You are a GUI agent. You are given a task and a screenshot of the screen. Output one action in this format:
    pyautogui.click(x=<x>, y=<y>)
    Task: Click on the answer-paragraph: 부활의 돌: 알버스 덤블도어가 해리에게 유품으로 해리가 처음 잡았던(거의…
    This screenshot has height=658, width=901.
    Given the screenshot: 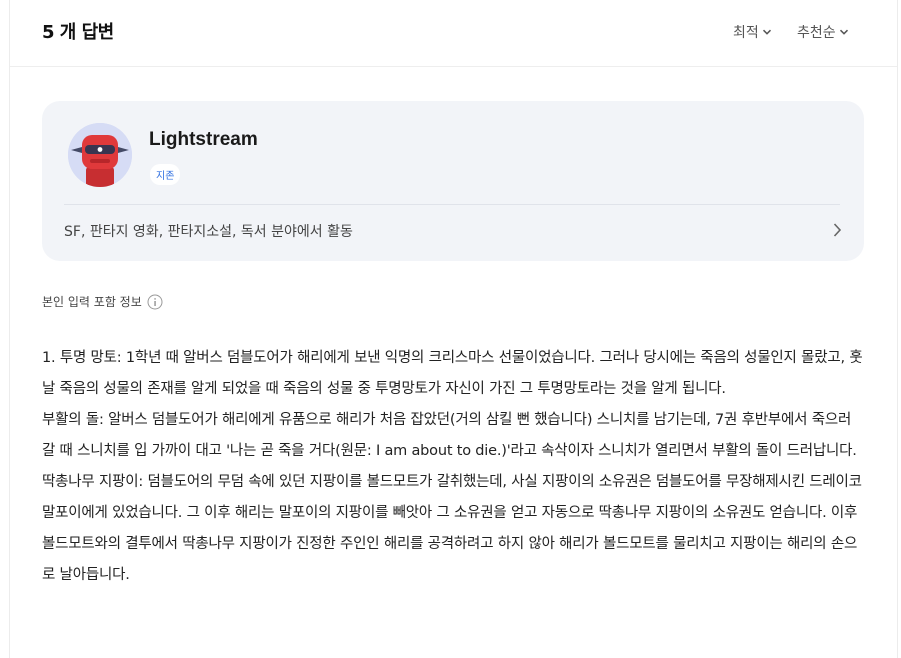 What is the action you would take?
    pyautogui.click(x=449, y=435)
    